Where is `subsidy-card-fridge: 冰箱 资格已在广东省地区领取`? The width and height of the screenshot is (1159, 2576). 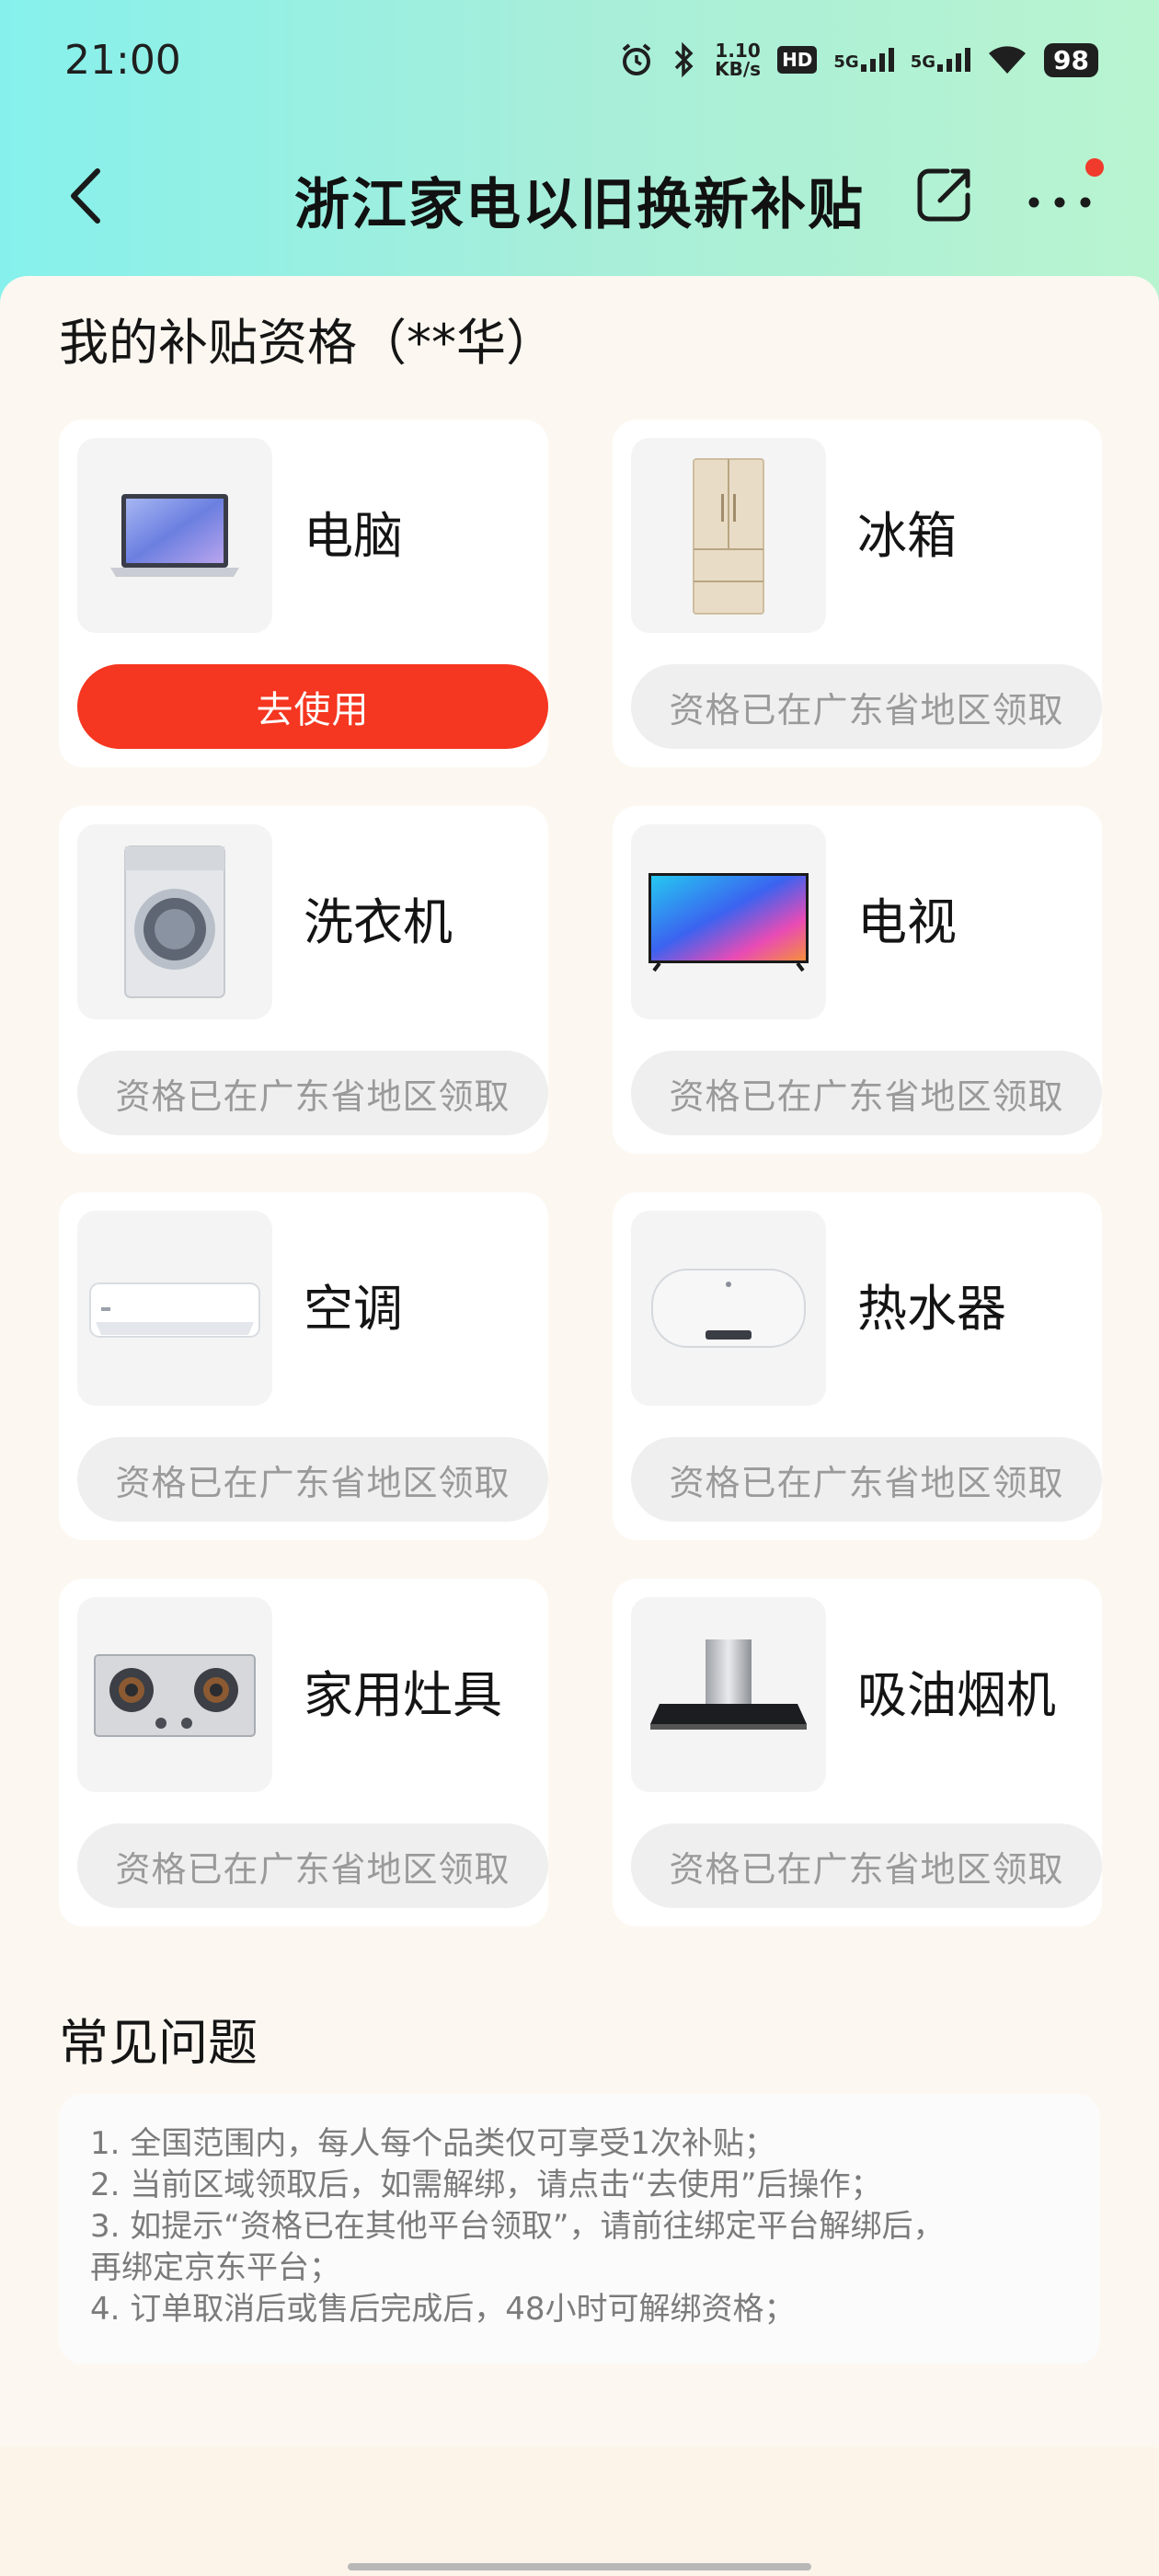
subsidy-card-fridge: 冰箱 资格已在广东省地区领取 is located at coordinates (857, 593).